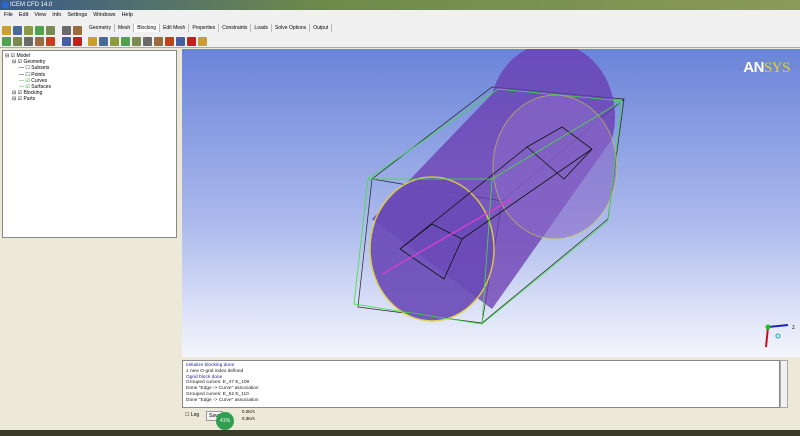 The height and width of the screenshot is (436, 800). Describe the element at coordinates (248, 411) in the screenshot. I see `upload-rate: 0.2K/s` at that location.